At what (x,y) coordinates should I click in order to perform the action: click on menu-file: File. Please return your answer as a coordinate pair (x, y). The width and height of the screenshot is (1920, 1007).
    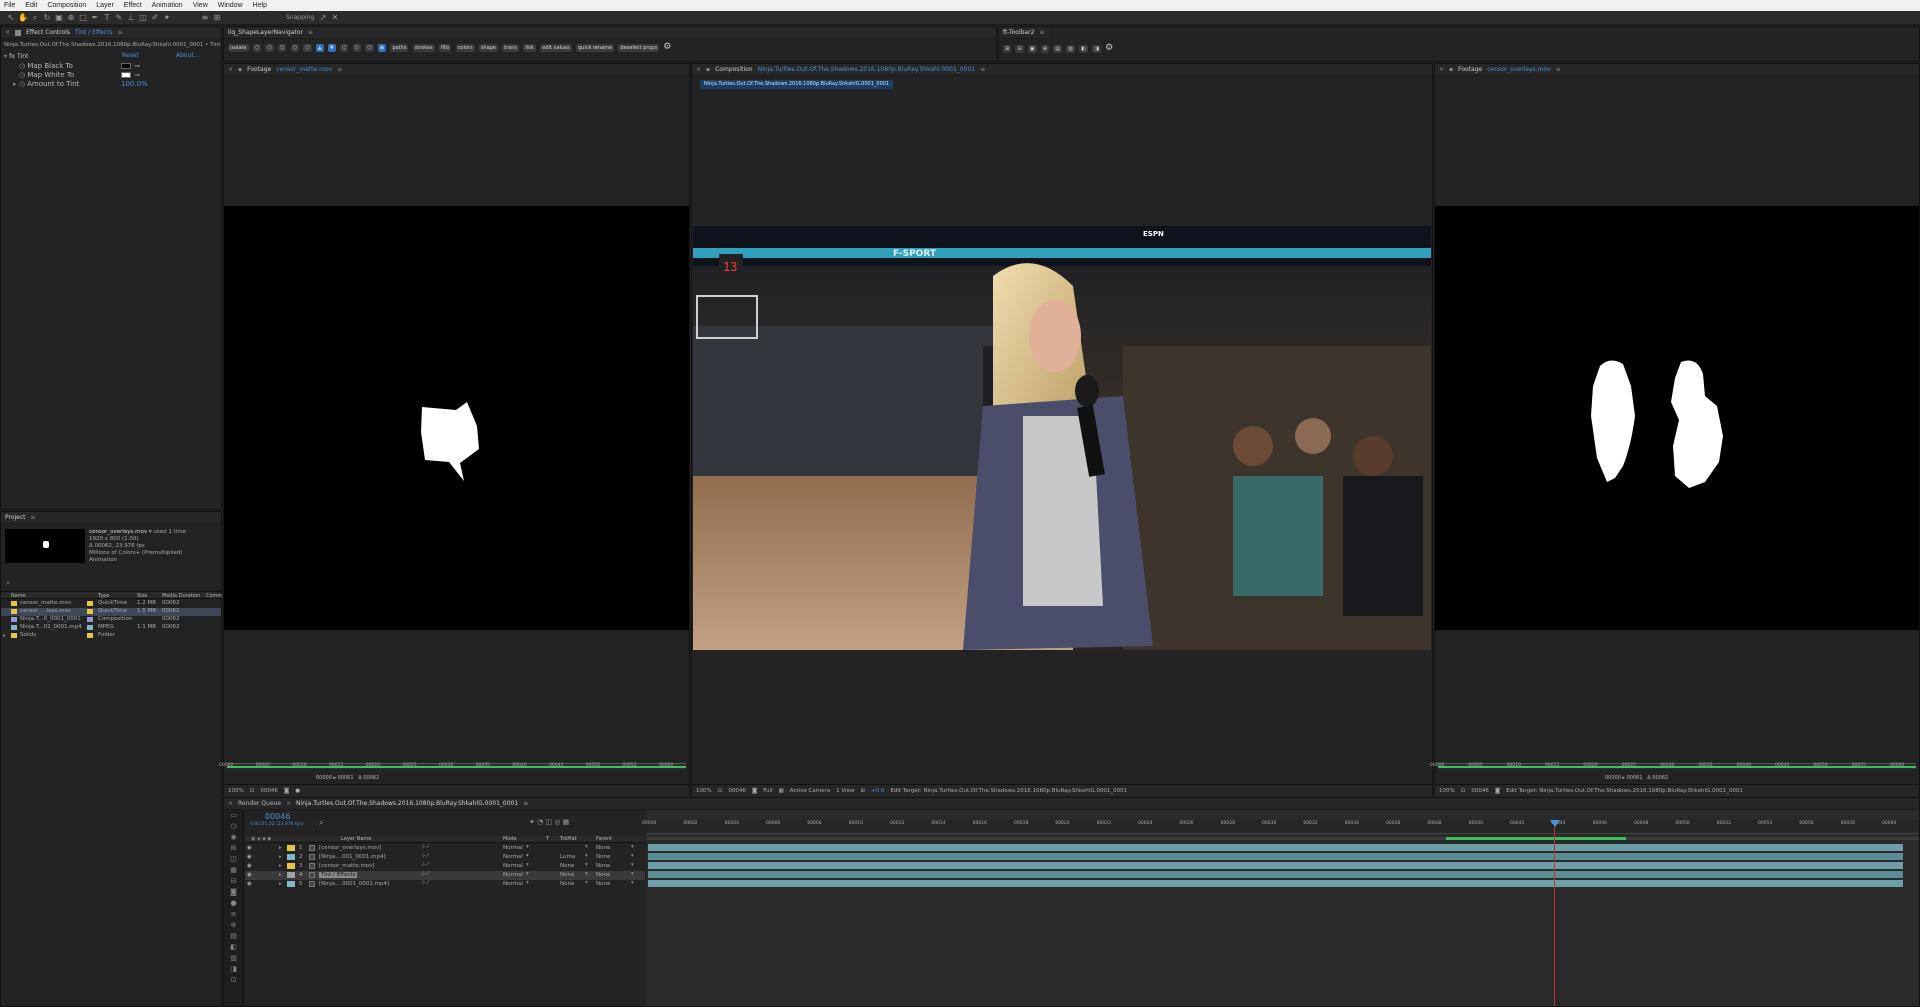
    Looking at the image, I should click on (9, 5).